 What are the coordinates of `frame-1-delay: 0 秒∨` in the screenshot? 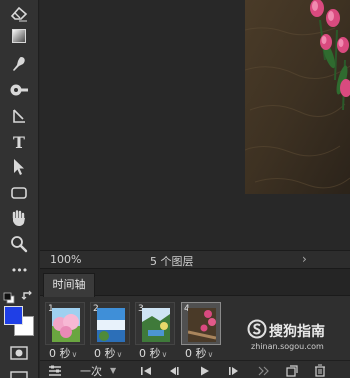 It's located at (63, 353).